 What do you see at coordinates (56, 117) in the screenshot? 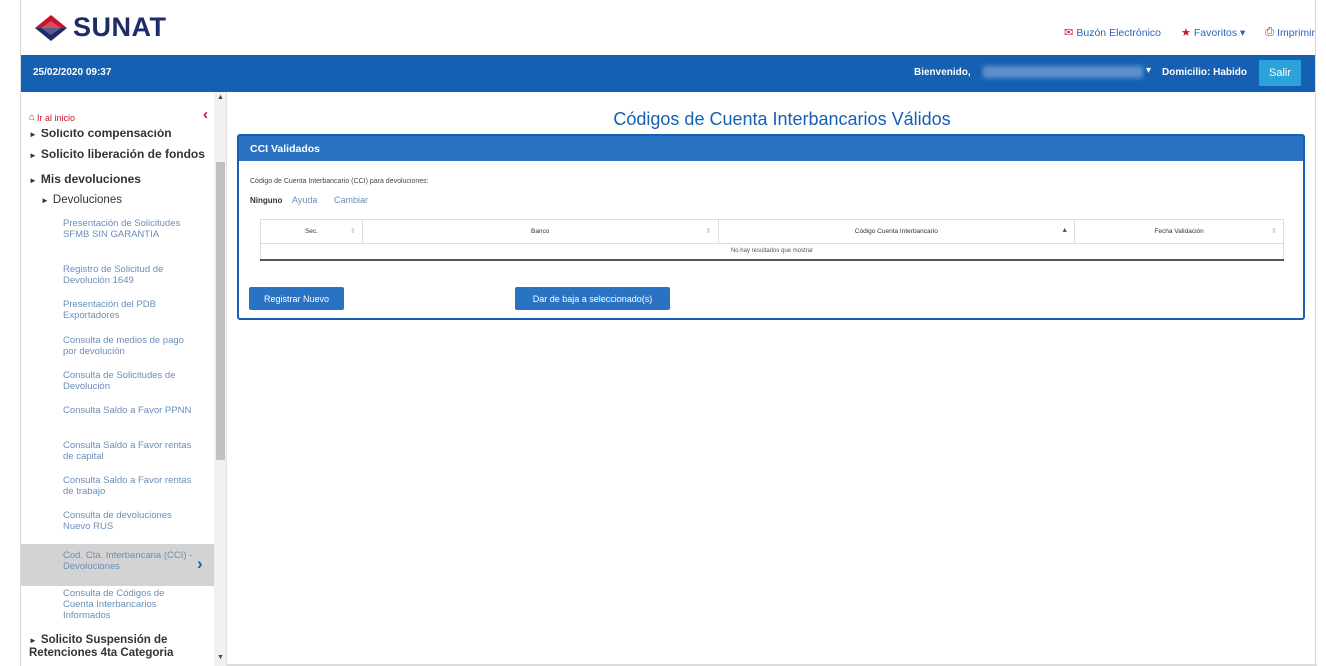
I see `home-label: Ir al inicio` at bounding box center [56, 117].